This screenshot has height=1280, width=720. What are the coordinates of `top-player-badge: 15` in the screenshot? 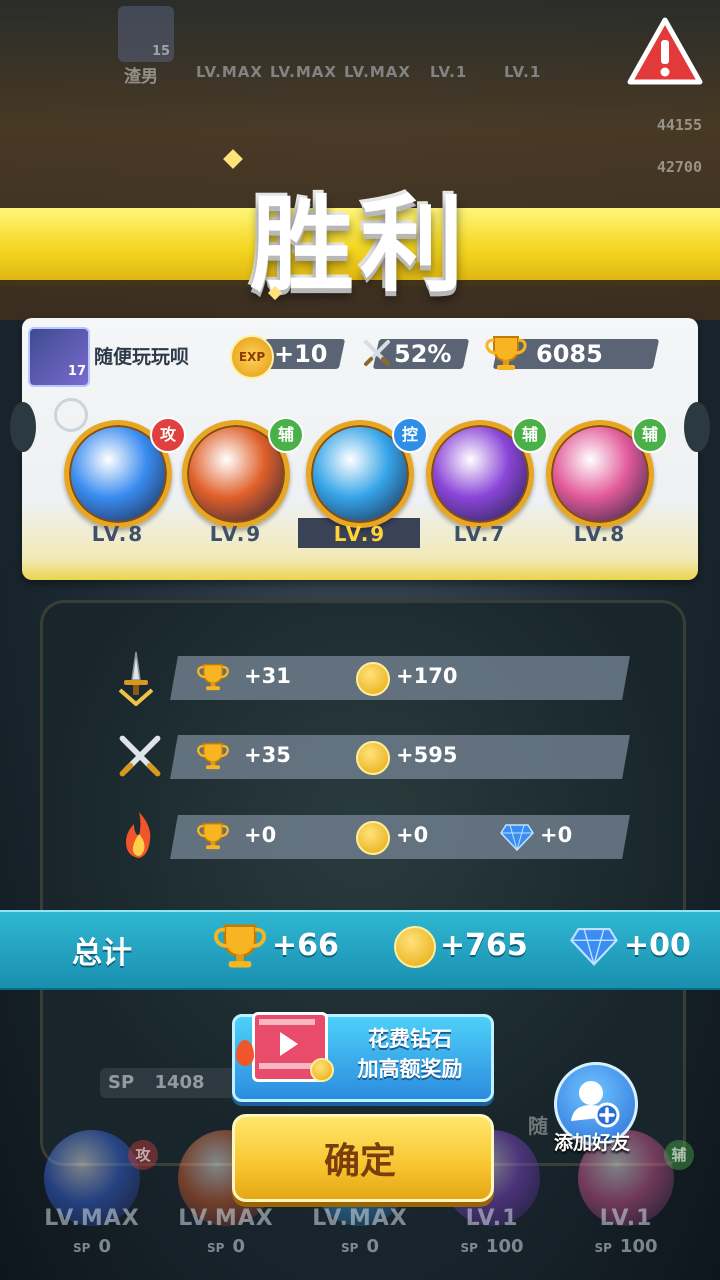 It's located at (161, 51).